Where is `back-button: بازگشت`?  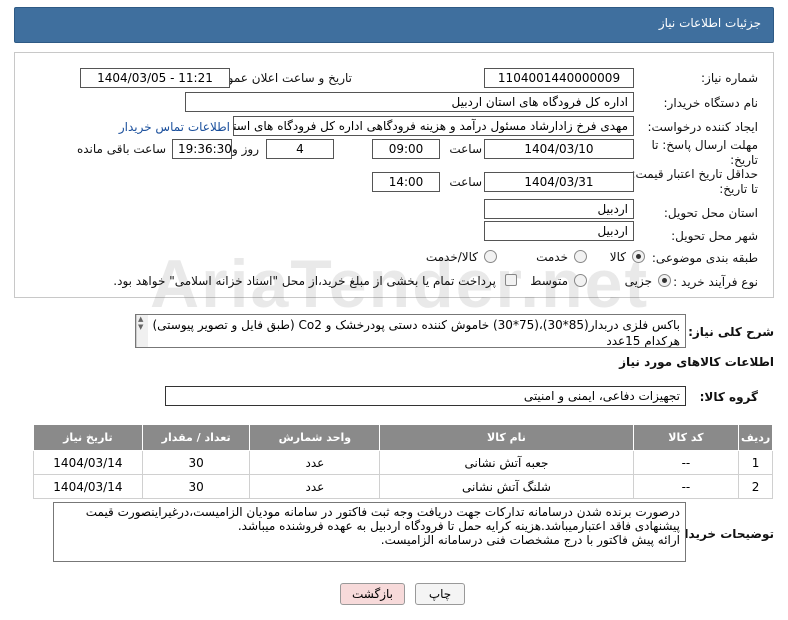
back-button: بازگشت is located at coordinates (372, 594).